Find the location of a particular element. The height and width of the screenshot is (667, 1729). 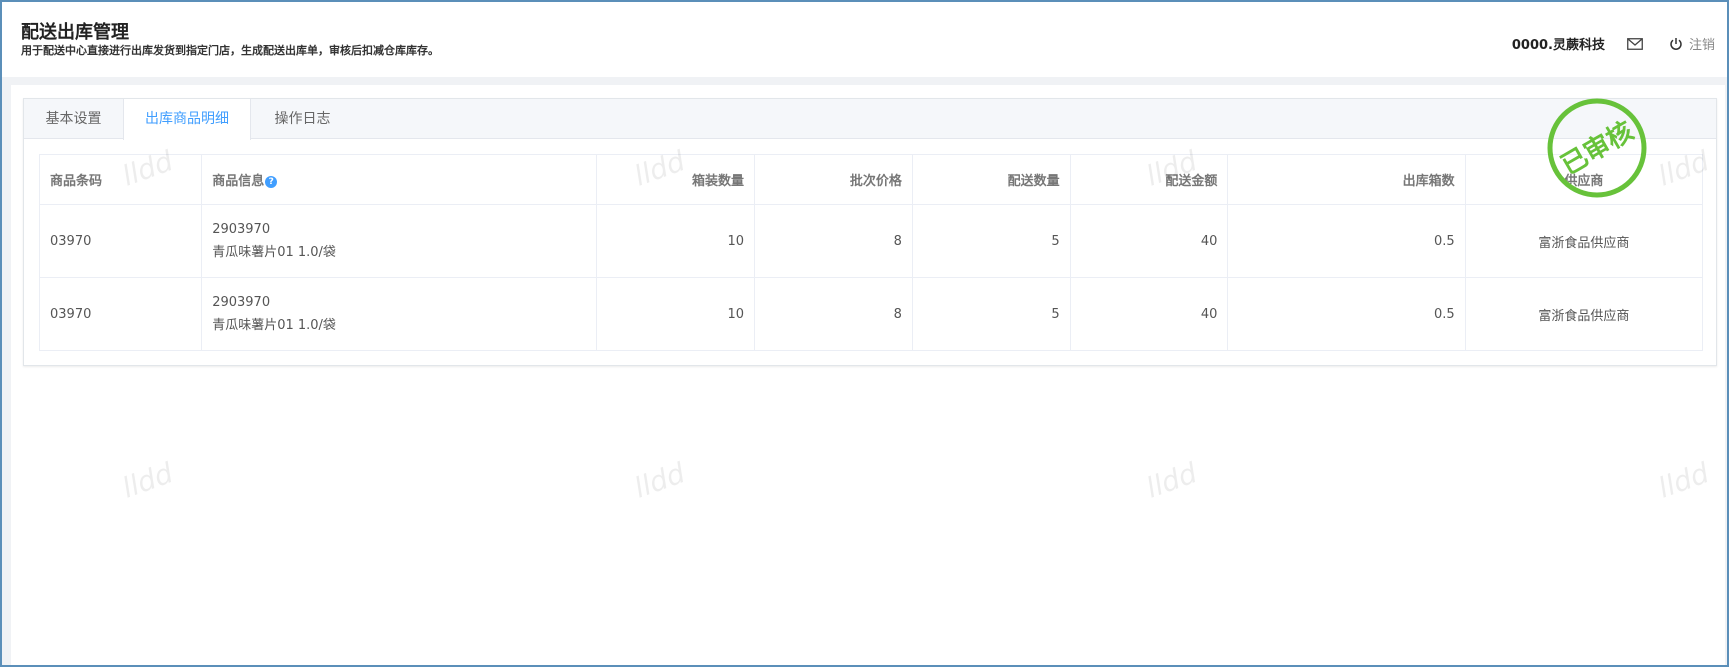

tab-operation-log: 操作日志 is located at coordinates (302, 119).